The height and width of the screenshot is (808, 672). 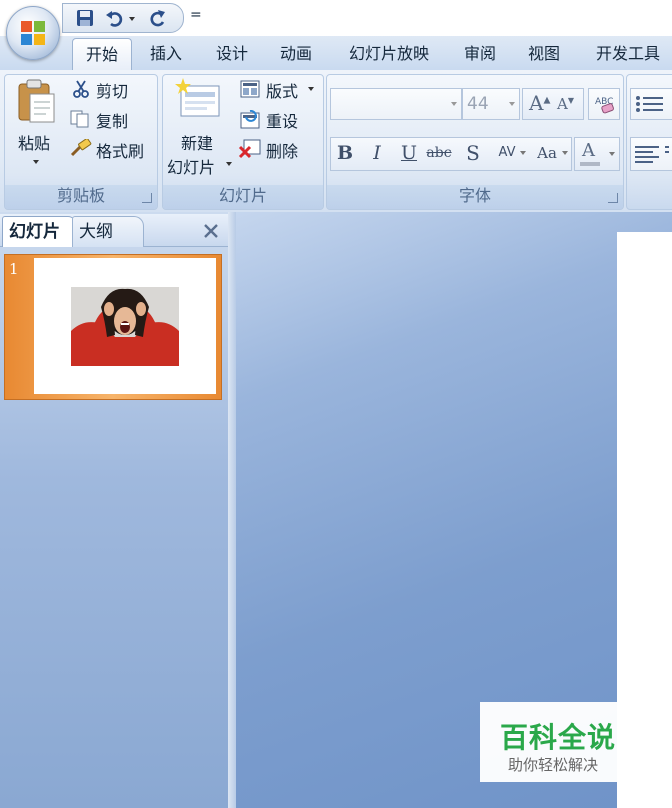 What do you see at coordinates (547, 153) in the screenshot?
I see `change-case-button: Aa` at bounding box center [547, 153].